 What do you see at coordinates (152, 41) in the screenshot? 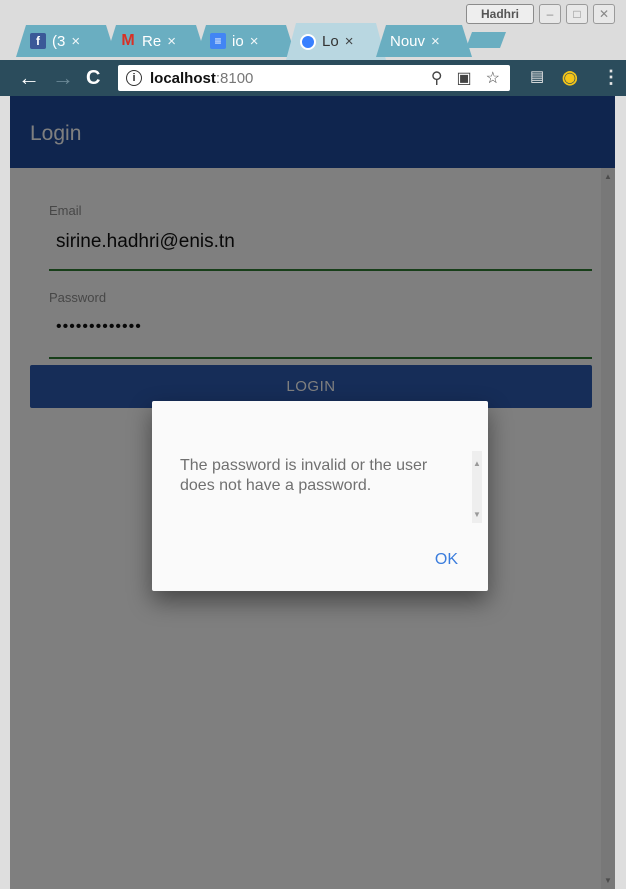
I see `tab-title: Re` at bounding box center [152, 41].